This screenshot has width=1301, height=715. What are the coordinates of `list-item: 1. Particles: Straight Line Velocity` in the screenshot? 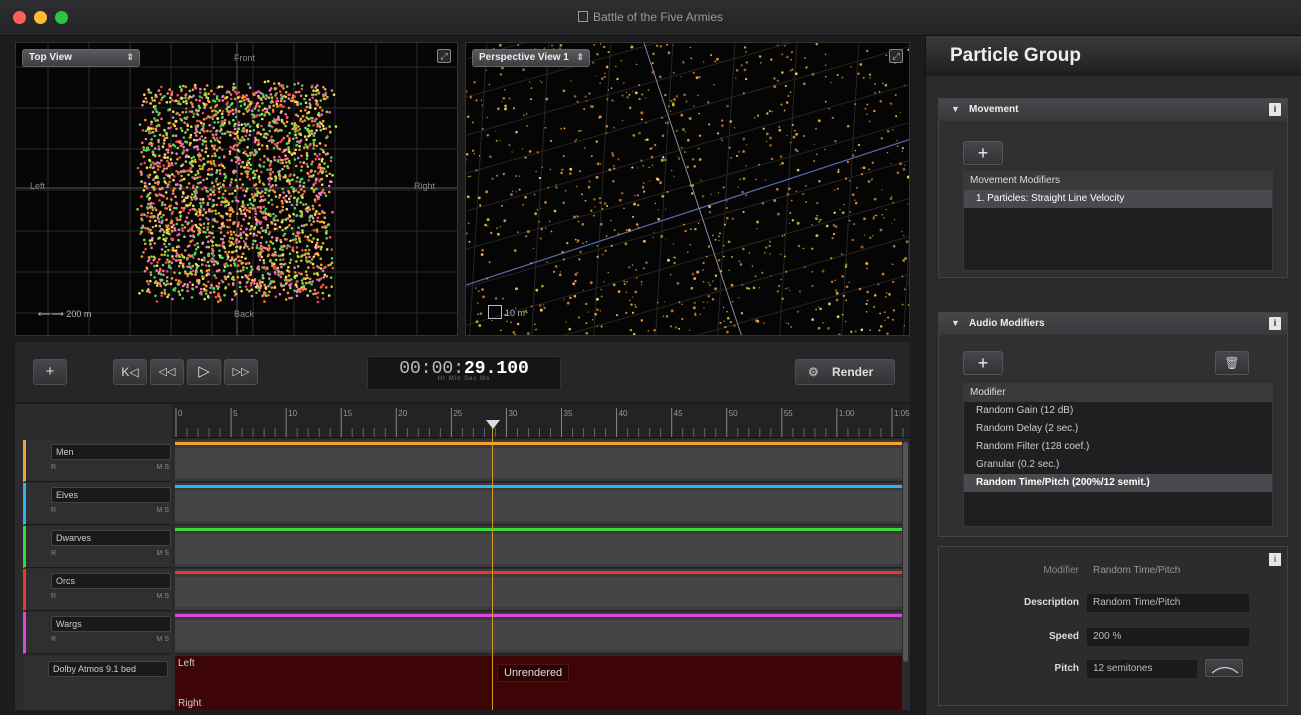 It's located at (1118, 199).